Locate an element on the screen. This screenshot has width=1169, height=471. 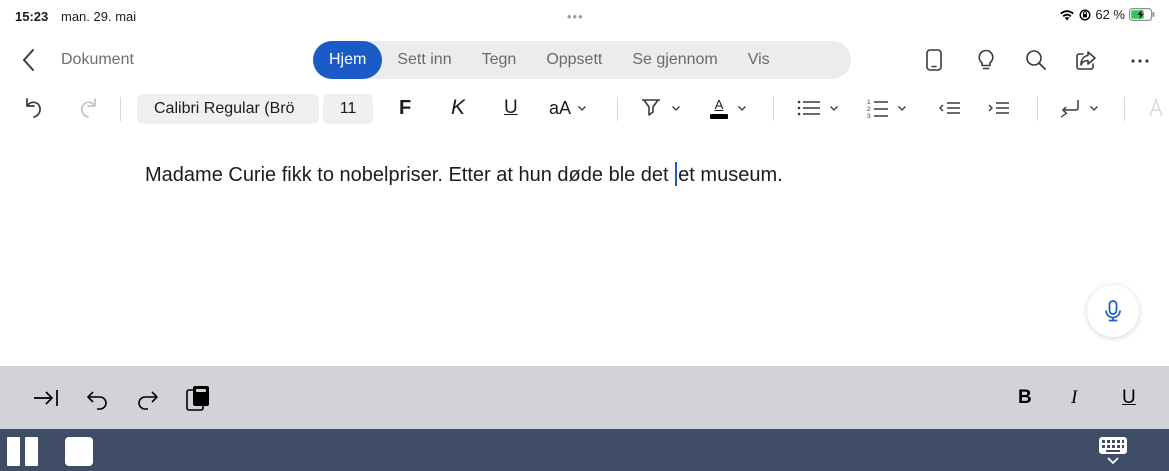
decrease-indent-icon is located at coordinates (950, 108).